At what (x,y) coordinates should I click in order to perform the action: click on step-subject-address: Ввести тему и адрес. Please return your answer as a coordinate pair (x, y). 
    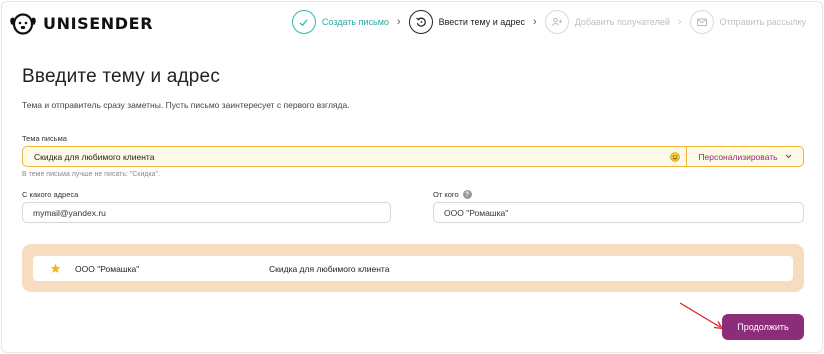
    Looking at the image, I should click on (467, 22).